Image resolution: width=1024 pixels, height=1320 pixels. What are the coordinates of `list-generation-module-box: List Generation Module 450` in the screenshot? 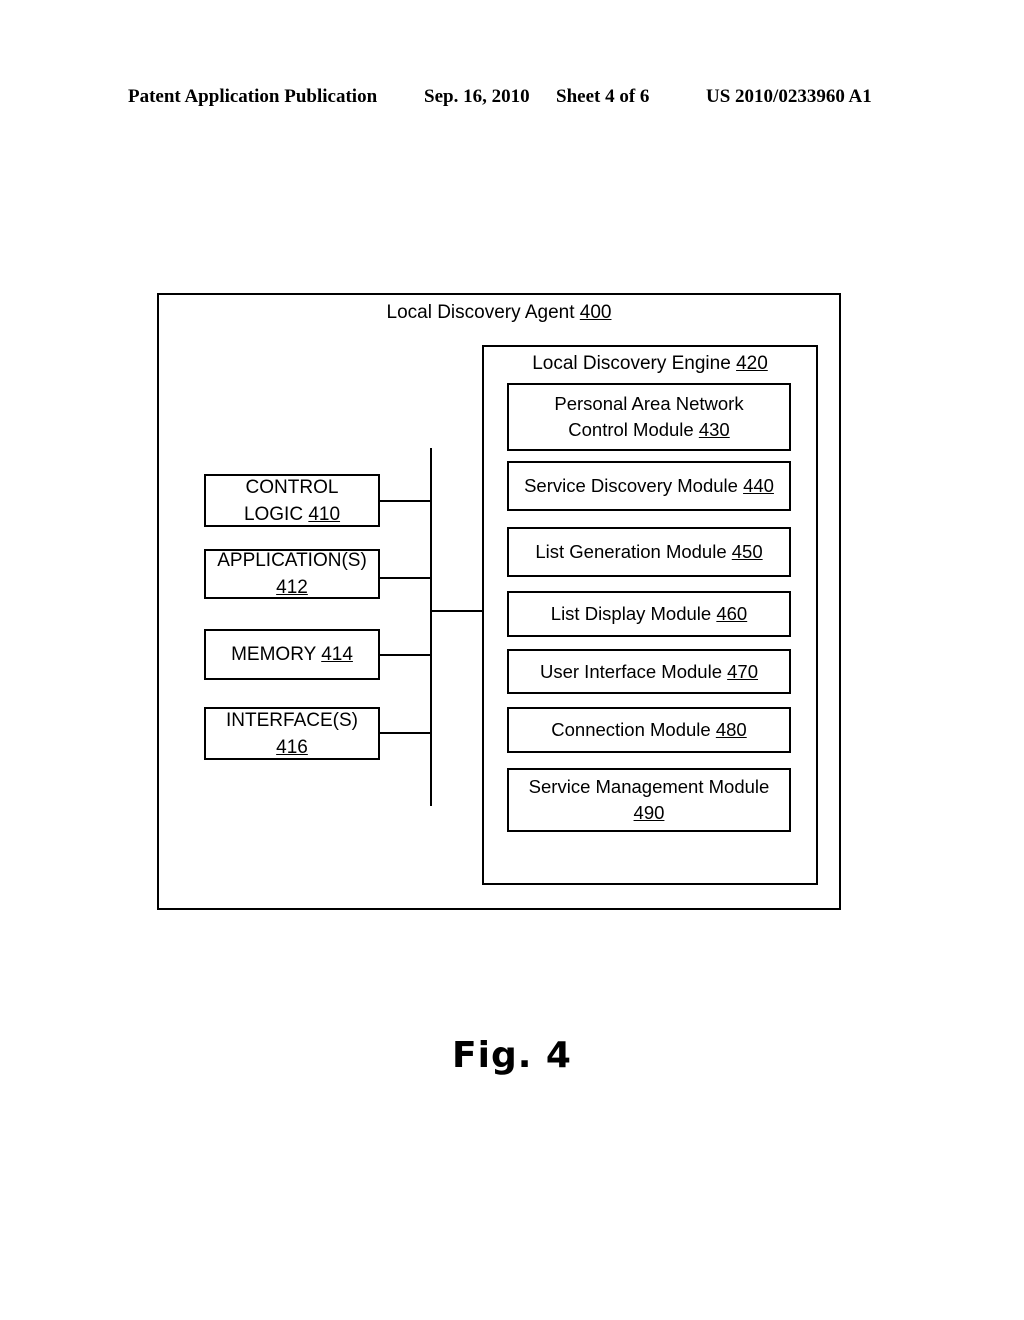 It's located at (649, 552).